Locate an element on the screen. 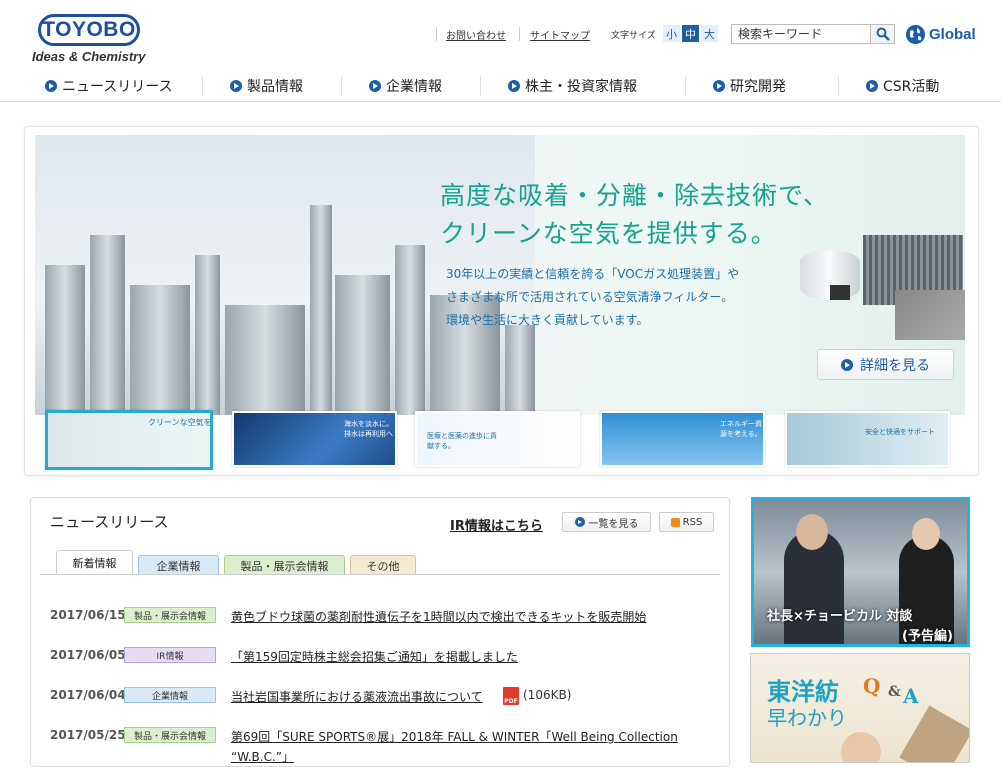 Image resolution: width=1001 pixels, height=767 pixels. nav-item-investors: 株主・投資家情報 is located at coordinates (572, 86).